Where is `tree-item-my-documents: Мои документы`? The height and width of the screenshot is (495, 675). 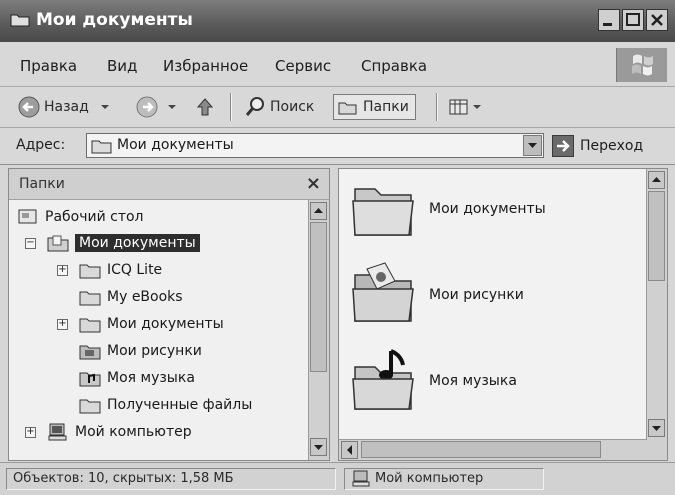
tree-item-my-documents: Мои документы is located at coordinates (123, 243).